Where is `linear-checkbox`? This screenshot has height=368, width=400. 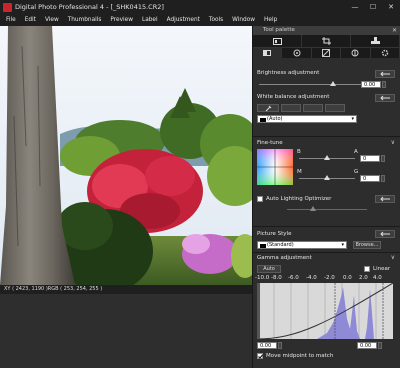 linear-checkbox is located at coordinates (367, 269).